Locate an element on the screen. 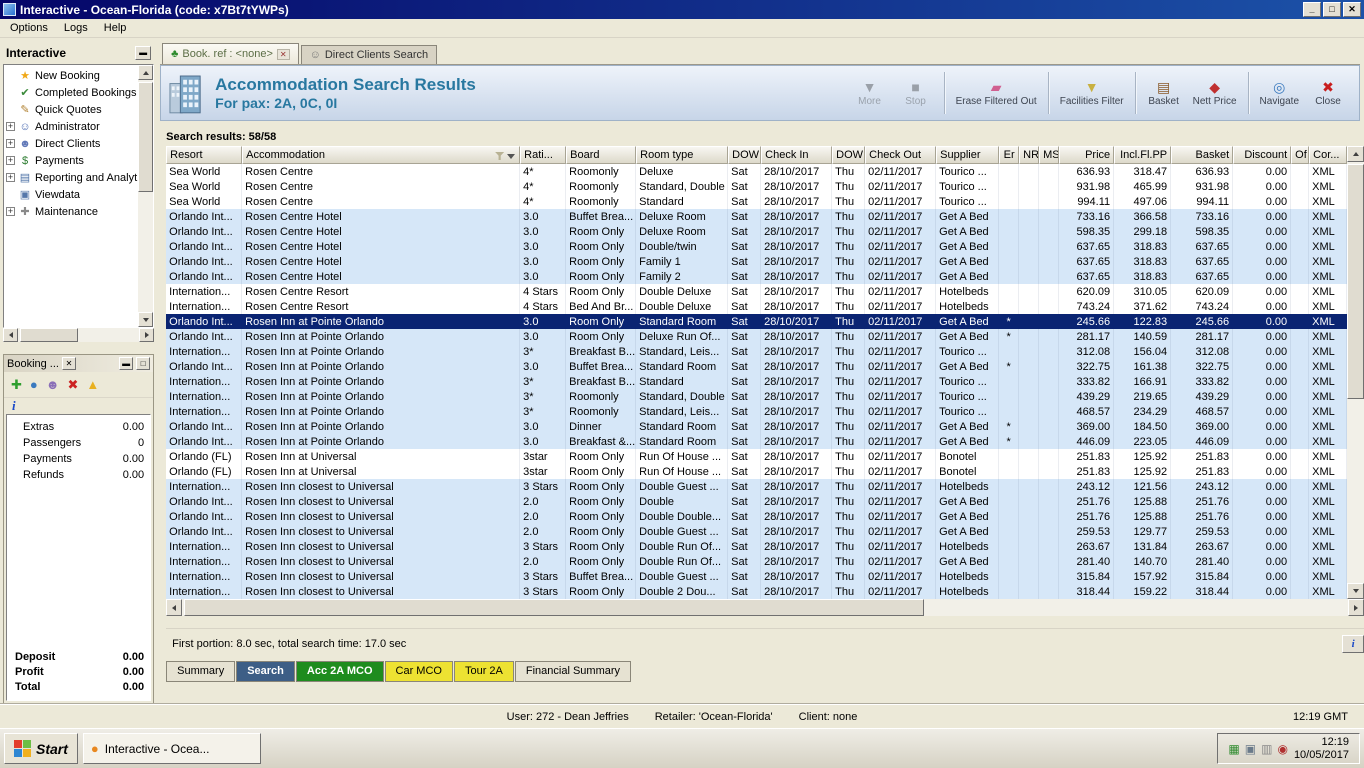 This screenshot has width=1364, height=768. sidebar-collapse-button: ▬ is located at coordinates (143, 53).